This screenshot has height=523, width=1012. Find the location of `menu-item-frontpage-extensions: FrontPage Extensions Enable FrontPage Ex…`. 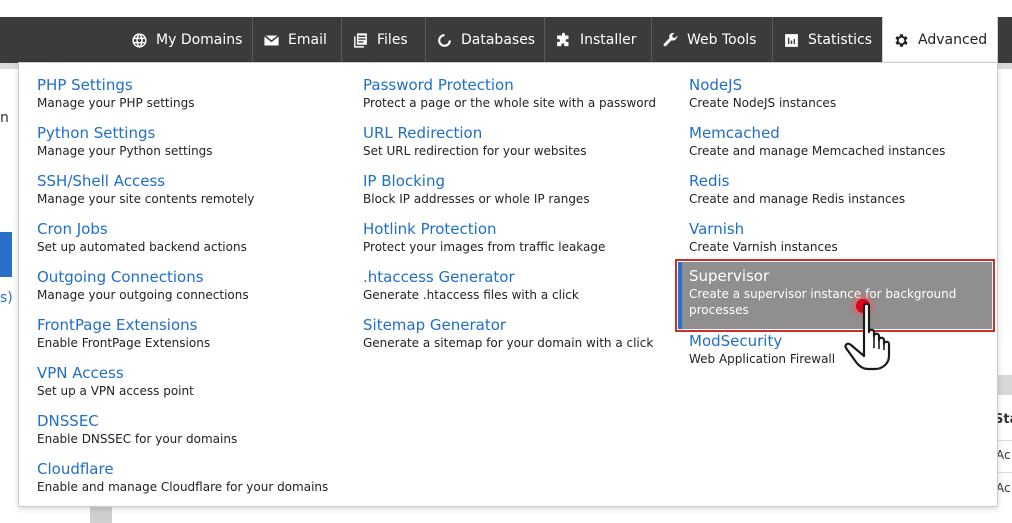

menu-item-frontpage-extensions: FrontPage Extensions Enable FrontPage Ex… is located at coordinates (187, 333).